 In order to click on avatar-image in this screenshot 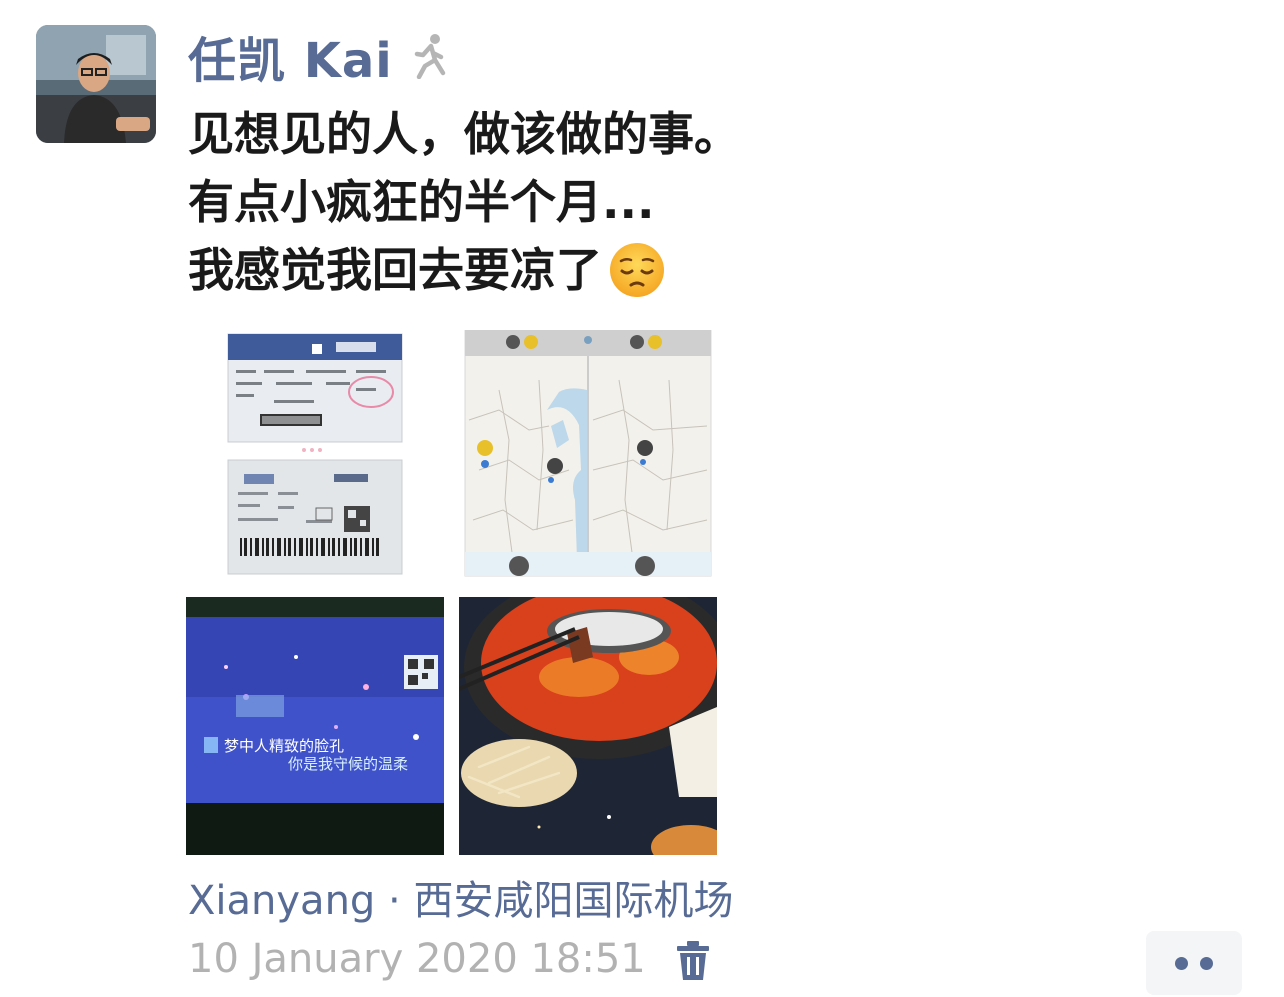, I will do `click(96, 84)`.